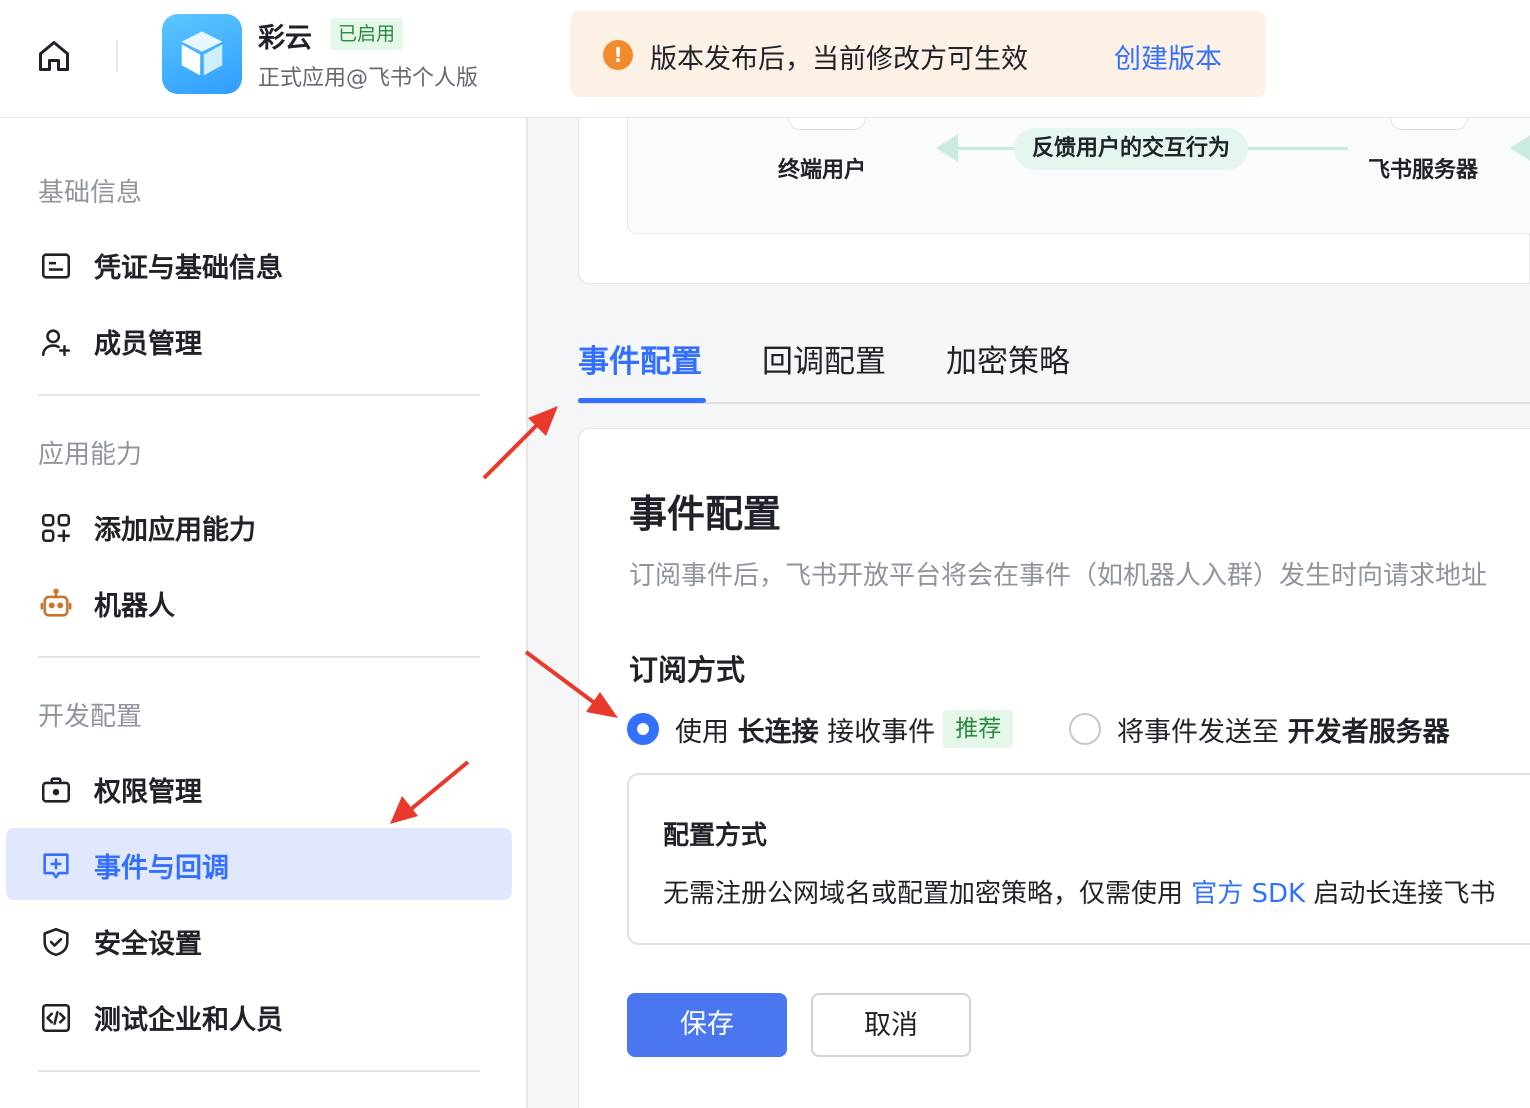 The image size is (1530, 1108). What do you see at coordinates (148, 944) in the screenshot?
I see `sidebar-item-label: 安全设置` at bounding box center [148, 944].